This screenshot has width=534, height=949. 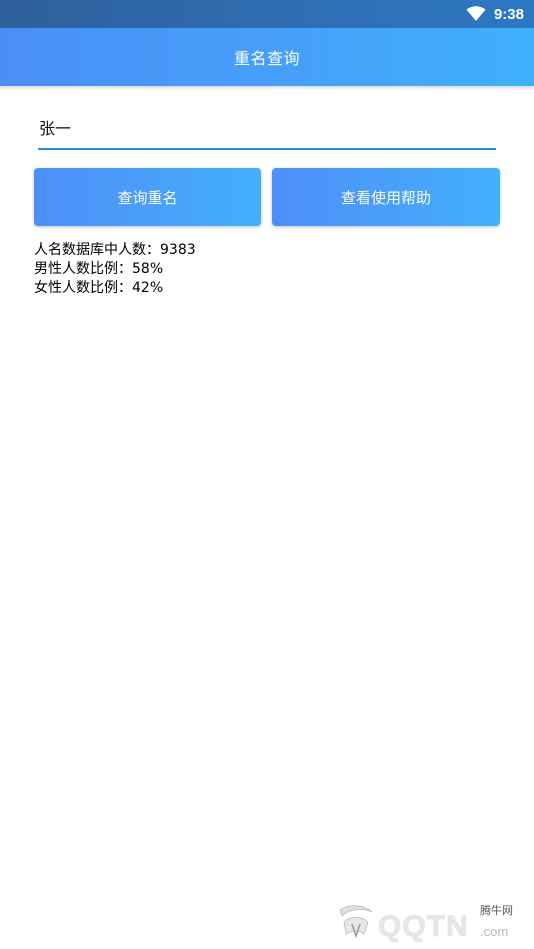 I want to click on name-input, so click(x=267, y=127).